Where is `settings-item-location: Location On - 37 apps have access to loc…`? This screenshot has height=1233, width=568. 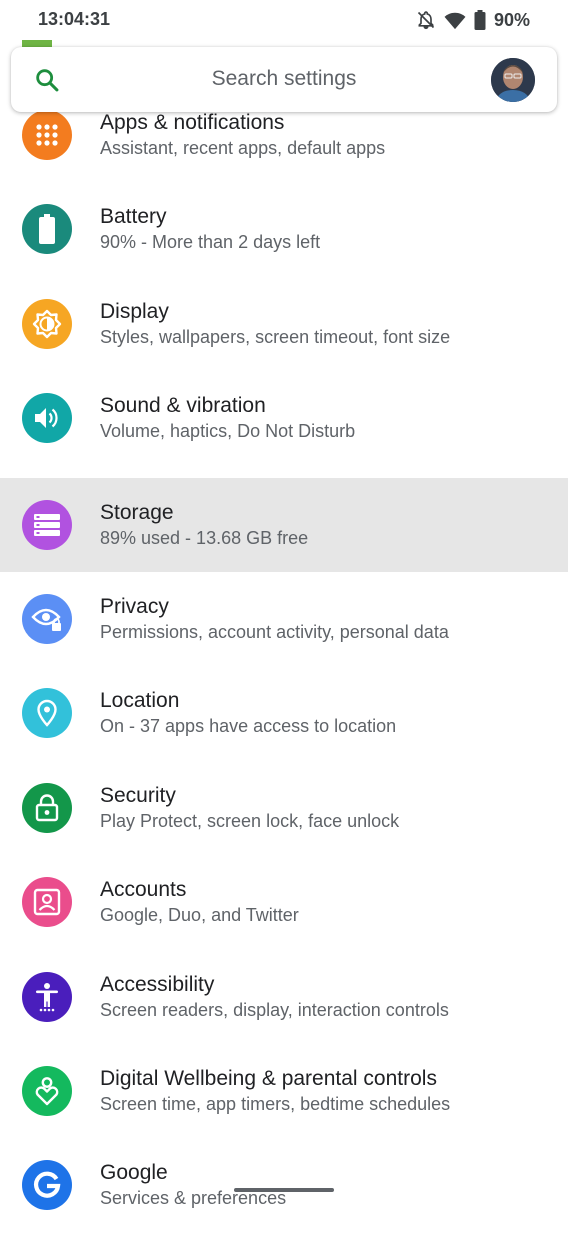 settings-item-location: Location On - 37 apps have access to loc… is located at coordinates (284, 713).